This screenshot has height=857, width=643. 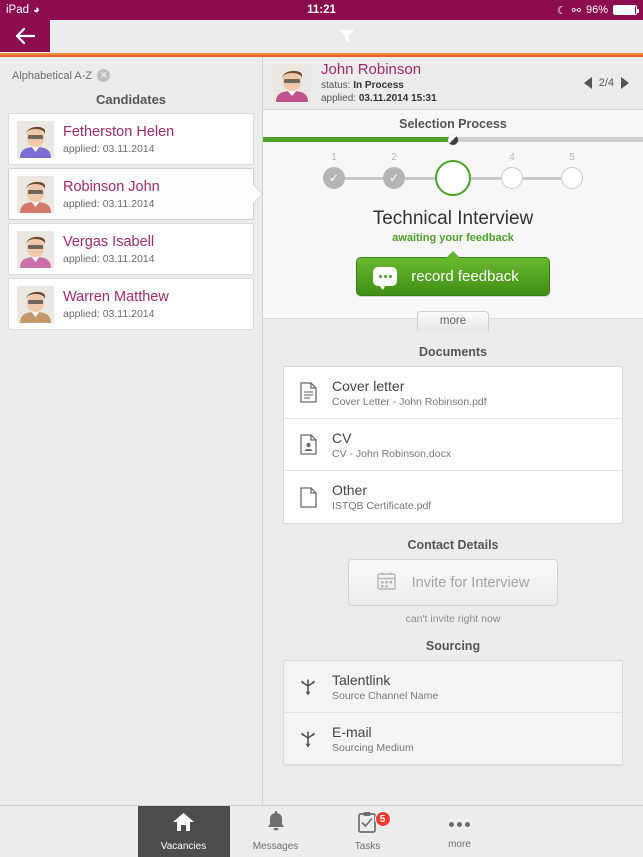 I want to click on tab-messages: Messages, so click(x=276, y=831).